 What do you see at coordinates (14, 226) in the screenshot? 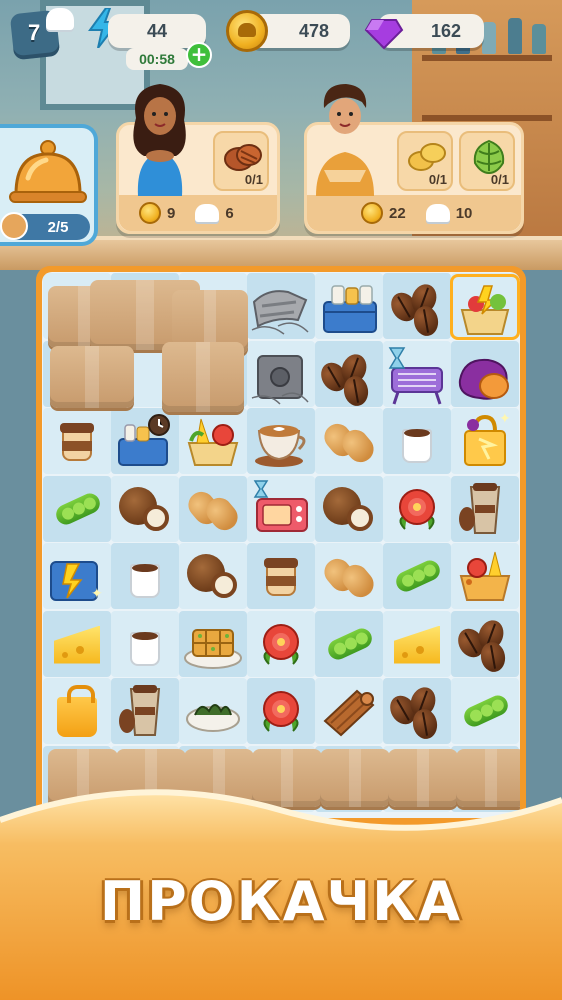
I see `customer-avatar` at bounding box center [14, 226].